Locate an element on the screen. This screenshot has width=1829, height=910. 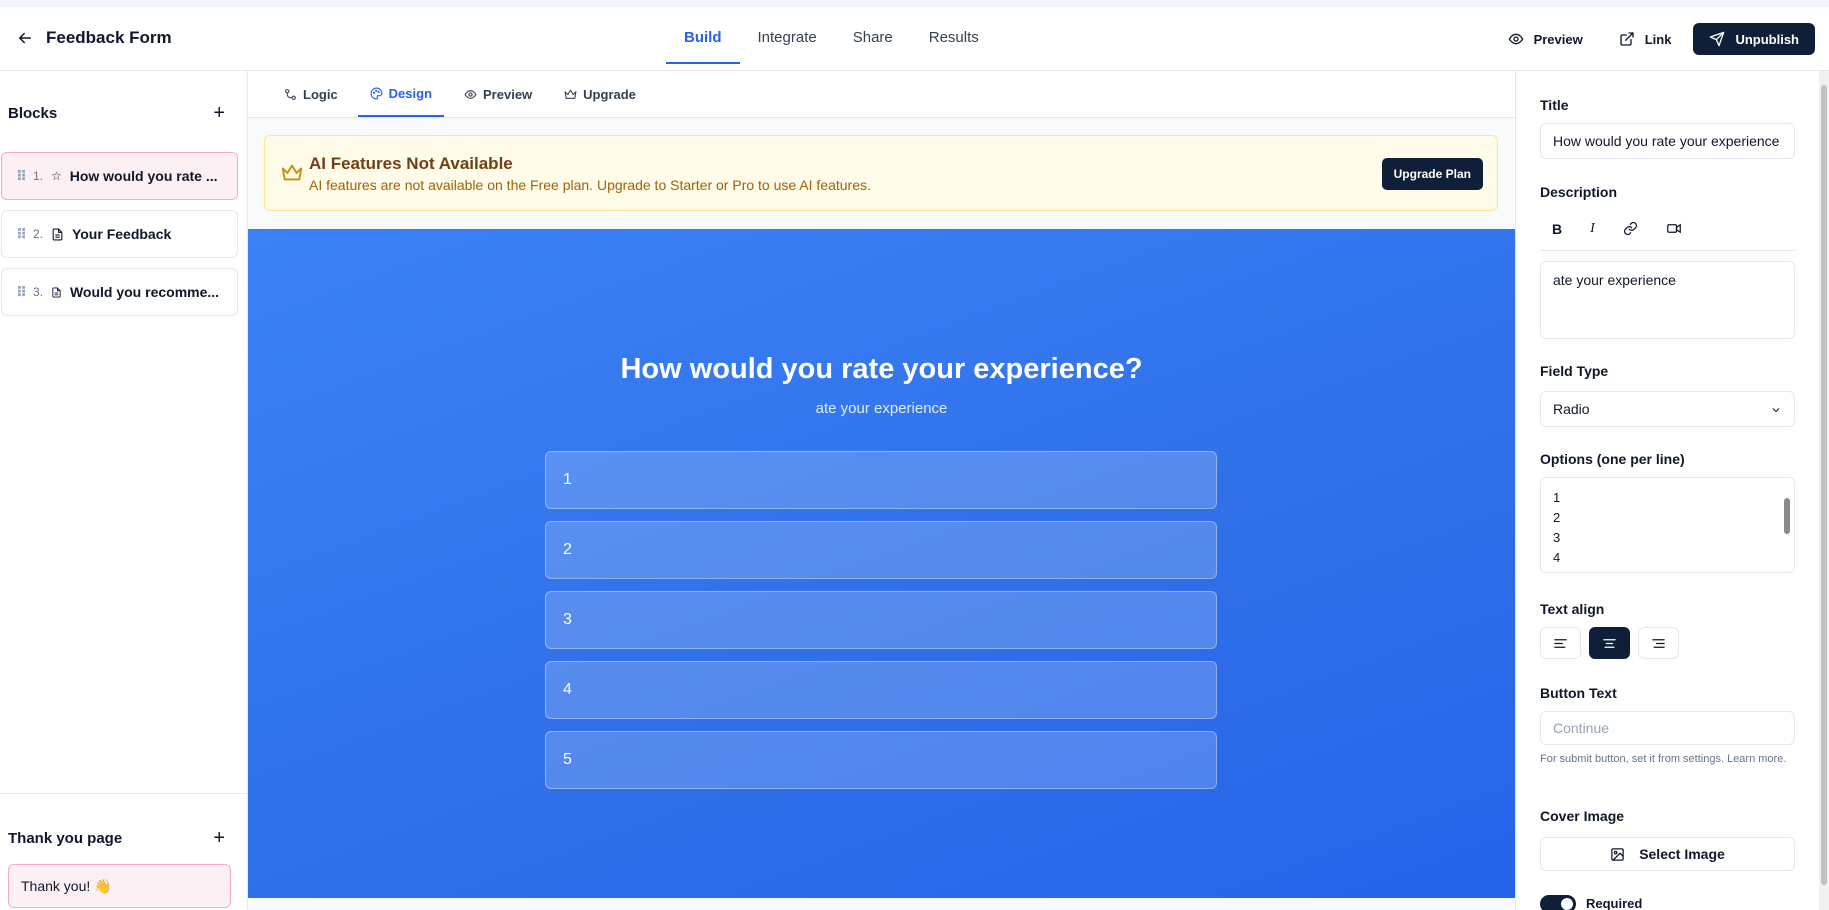
link-button: Link is located at coordinates (1645, 39).